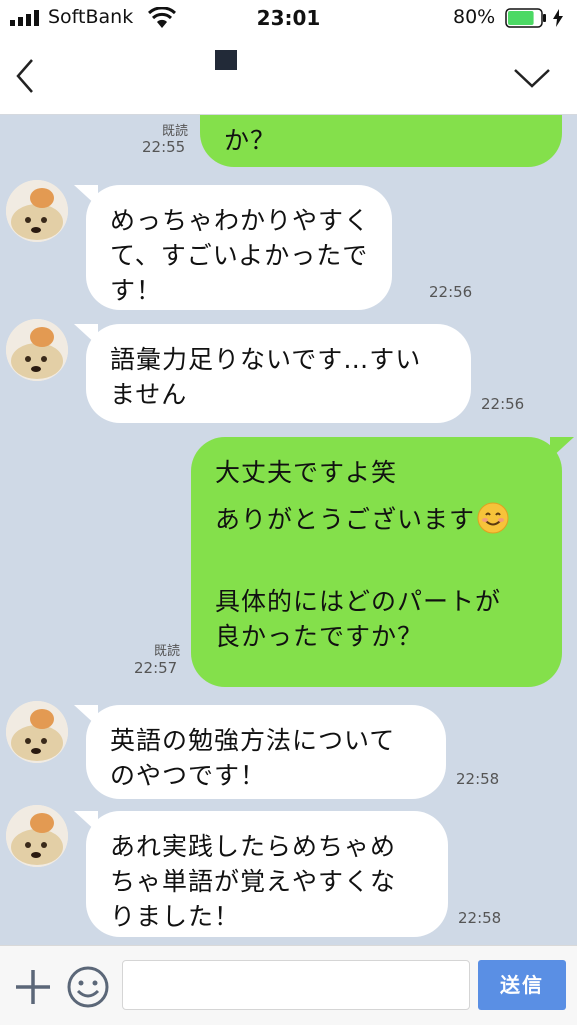  Describe the element at coordinates (283, 73) in the screenshot. I see `contact-name-redacted` at that location.